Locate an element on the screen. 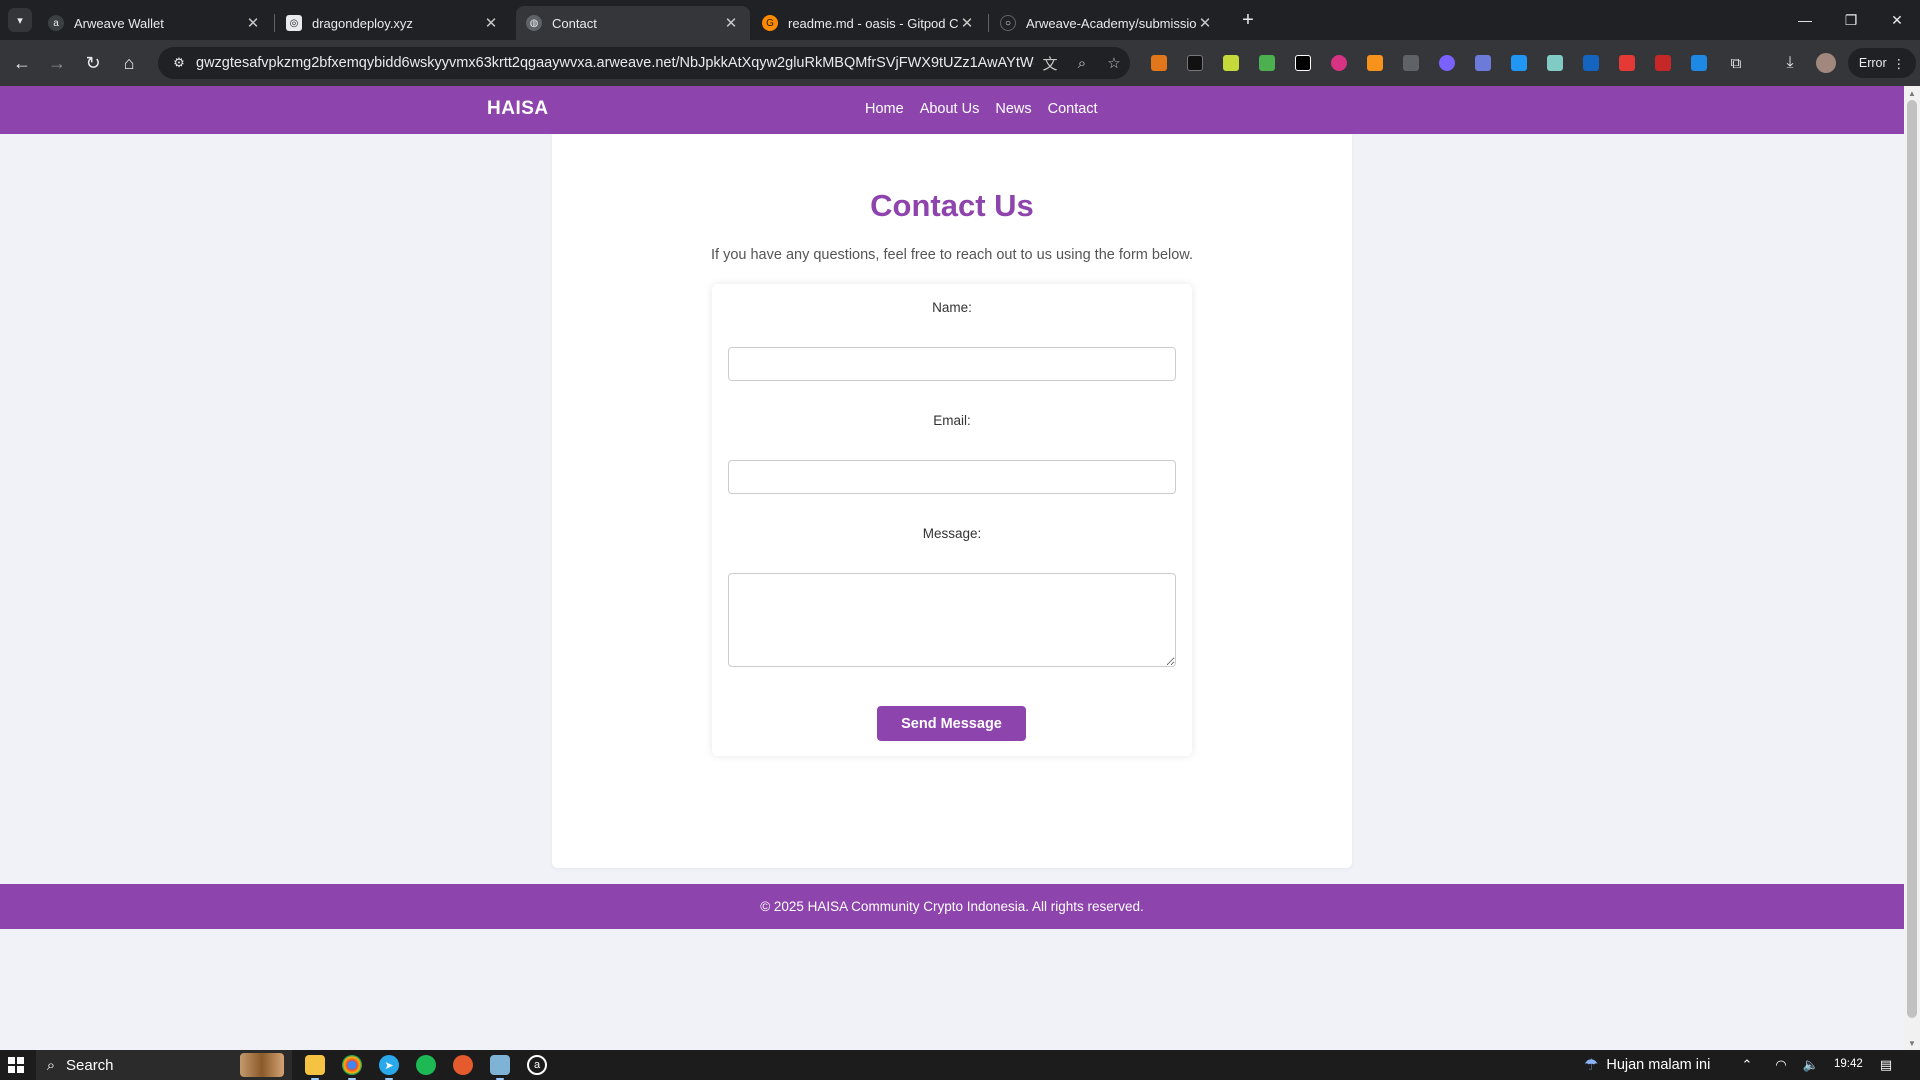  wifi-icon: ◠ is located at coordinates (1781, 1065).